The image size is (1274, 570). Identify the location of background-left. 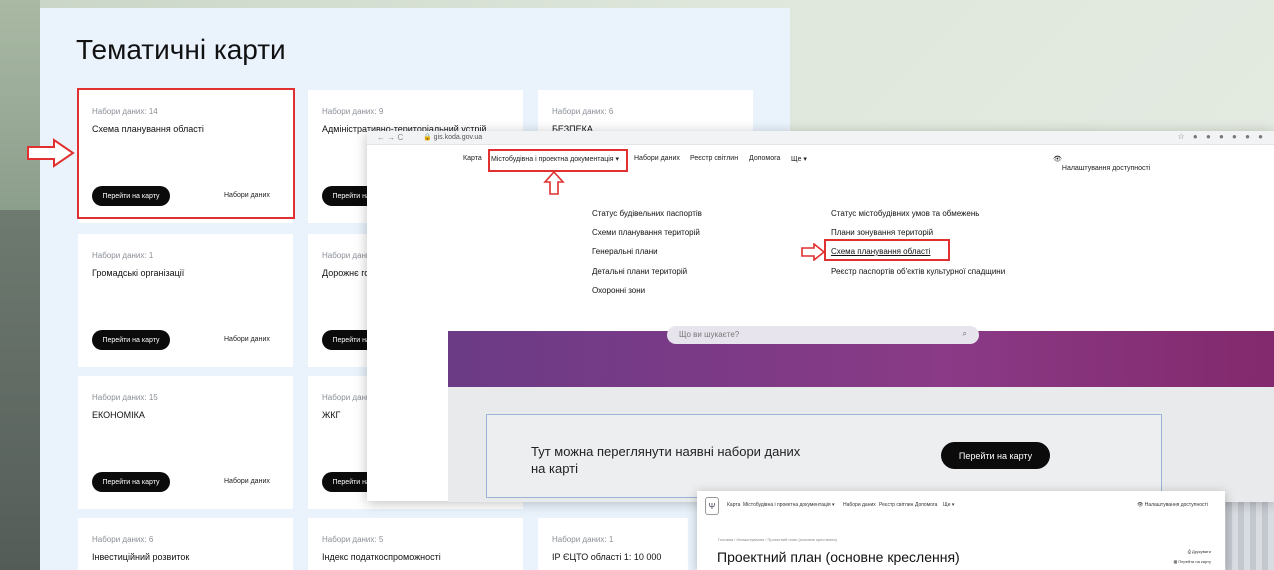
(20, 105).